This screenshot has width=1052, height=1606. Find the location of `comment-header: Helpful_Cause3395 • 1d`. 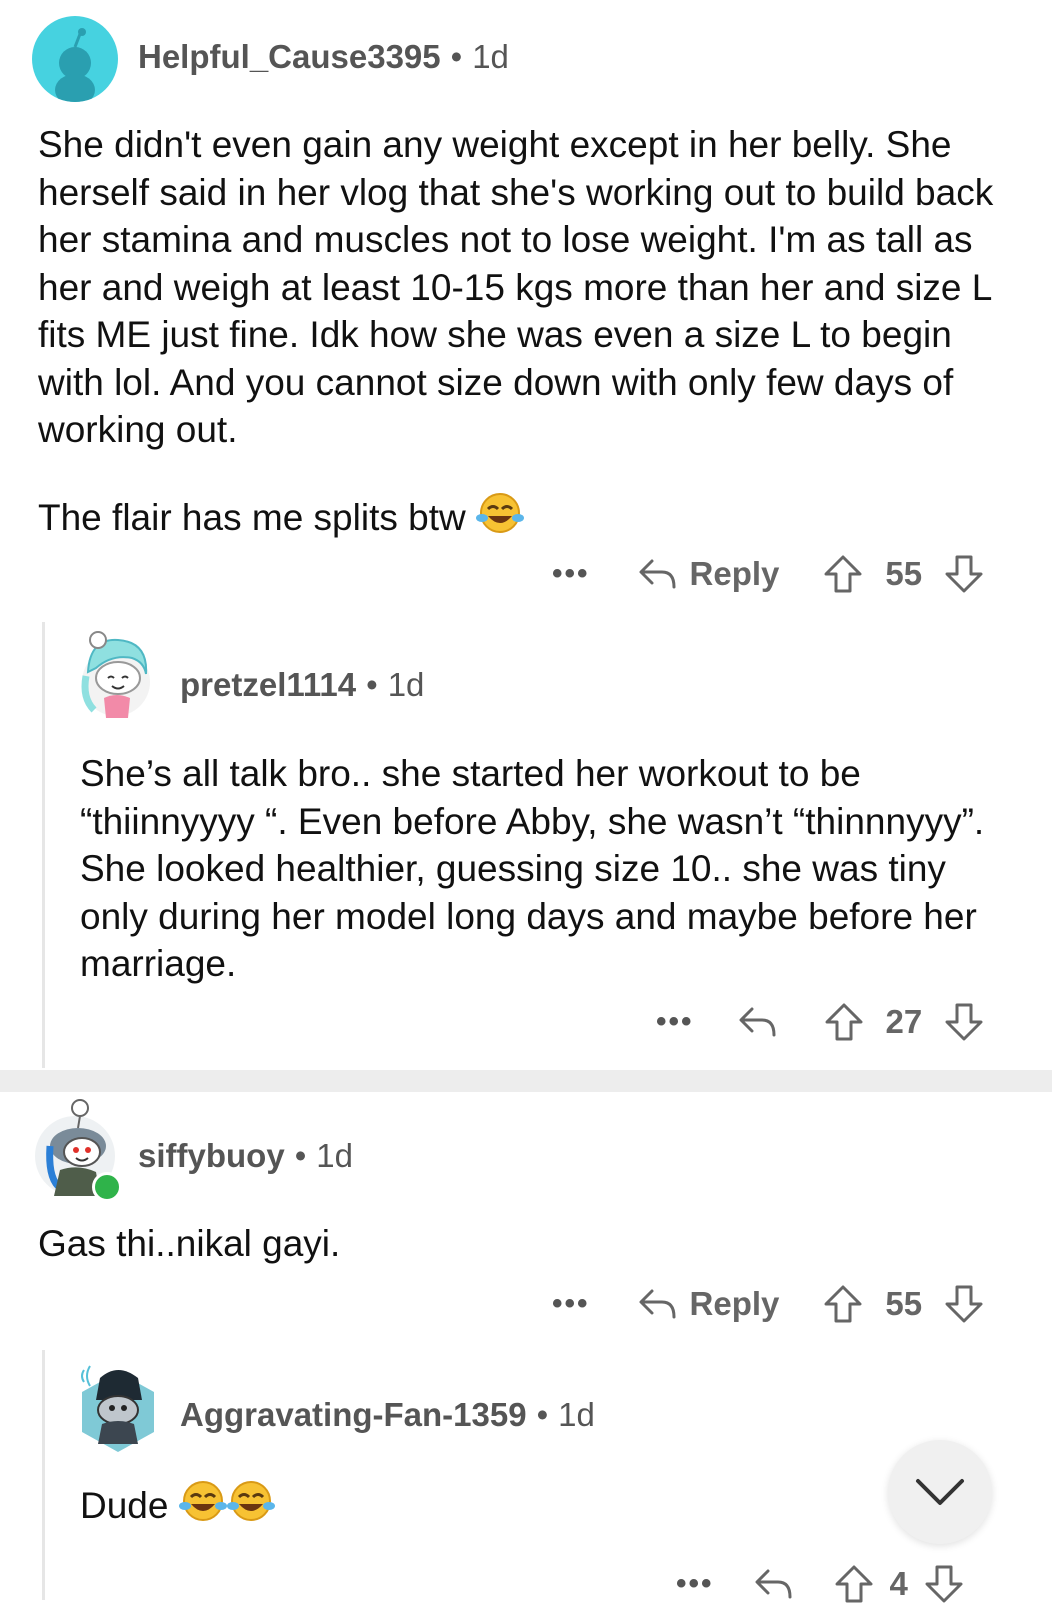

comment-header: Helpful_Cause3395 • 1d is located at coordinates (323, 57).